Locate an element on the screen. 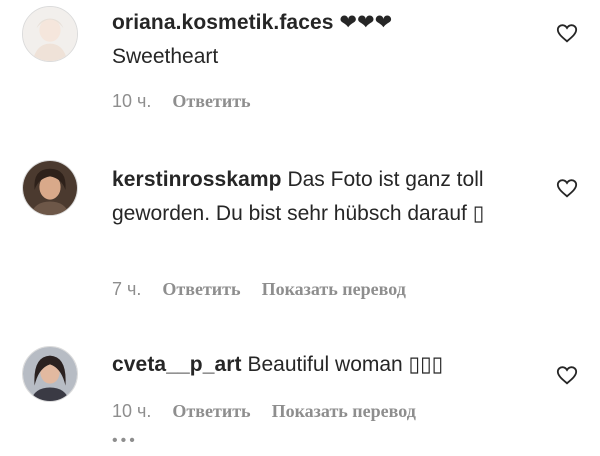  comment-meta: 10 ч. Ответить Показать перевод is located at coordinates (272, 411).